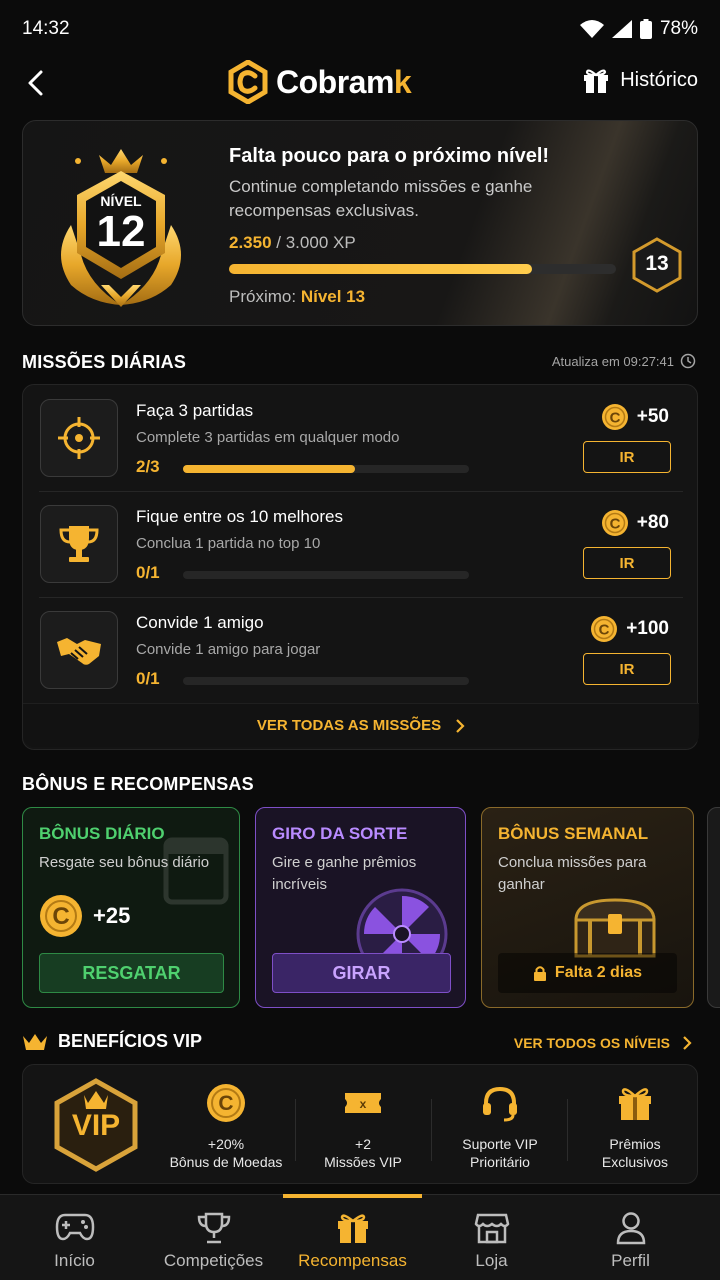 Image resolution: width=720 pixels, height=1280 pixels. I want to click on level-badge-number: 12, so click(121, 231).